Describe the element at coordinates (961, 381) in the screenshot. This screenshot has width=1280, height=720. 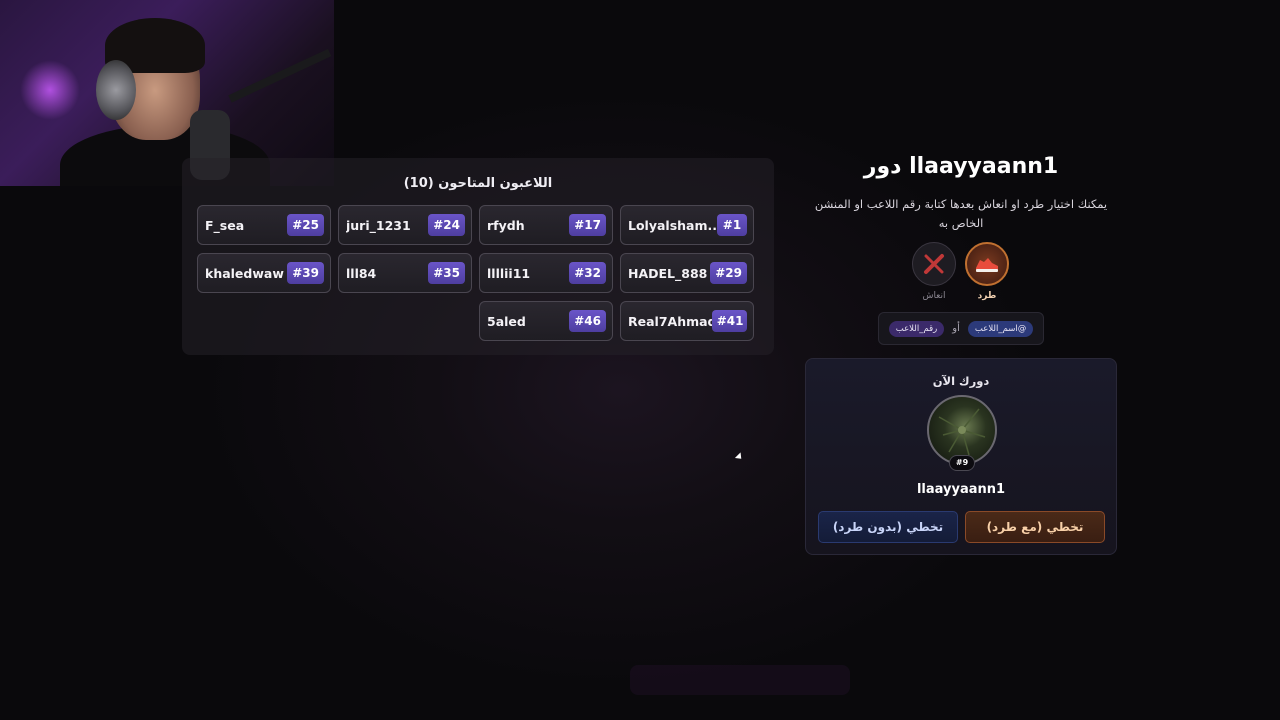
I see `your-turn-label: دورك الآن` at that location.